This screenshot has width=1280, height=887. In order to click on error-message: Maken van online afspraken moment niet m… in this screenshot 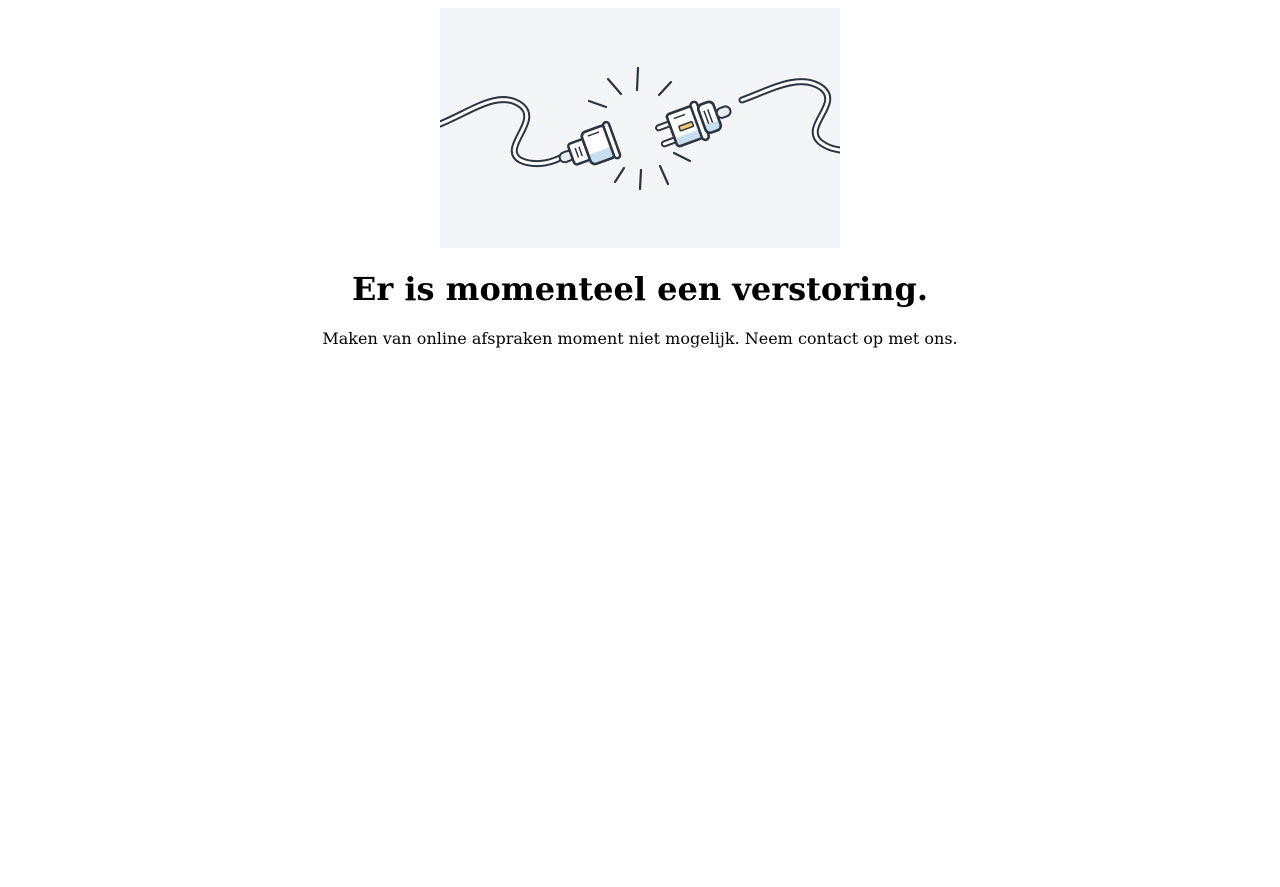, I will do `click(640, 338)`.